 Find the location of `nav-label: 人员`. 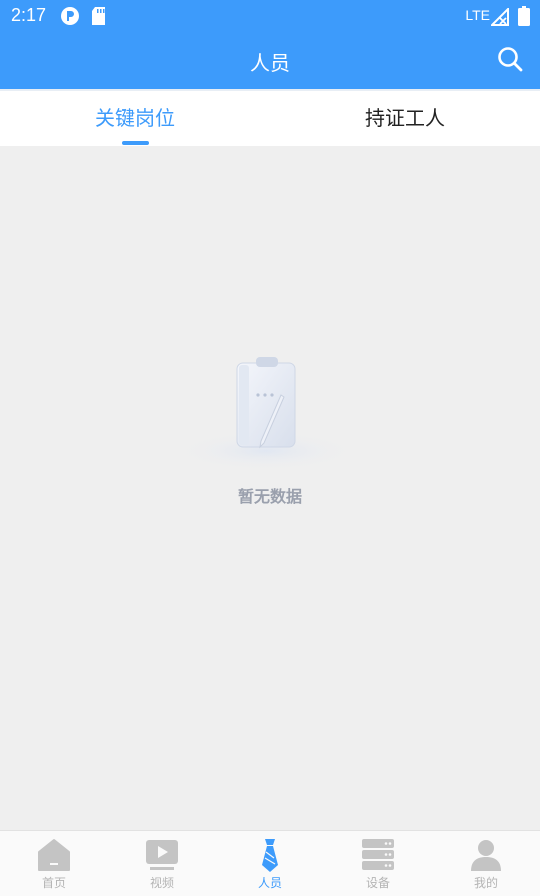

nav-label: 人员 is located at coordinates (269, 883).